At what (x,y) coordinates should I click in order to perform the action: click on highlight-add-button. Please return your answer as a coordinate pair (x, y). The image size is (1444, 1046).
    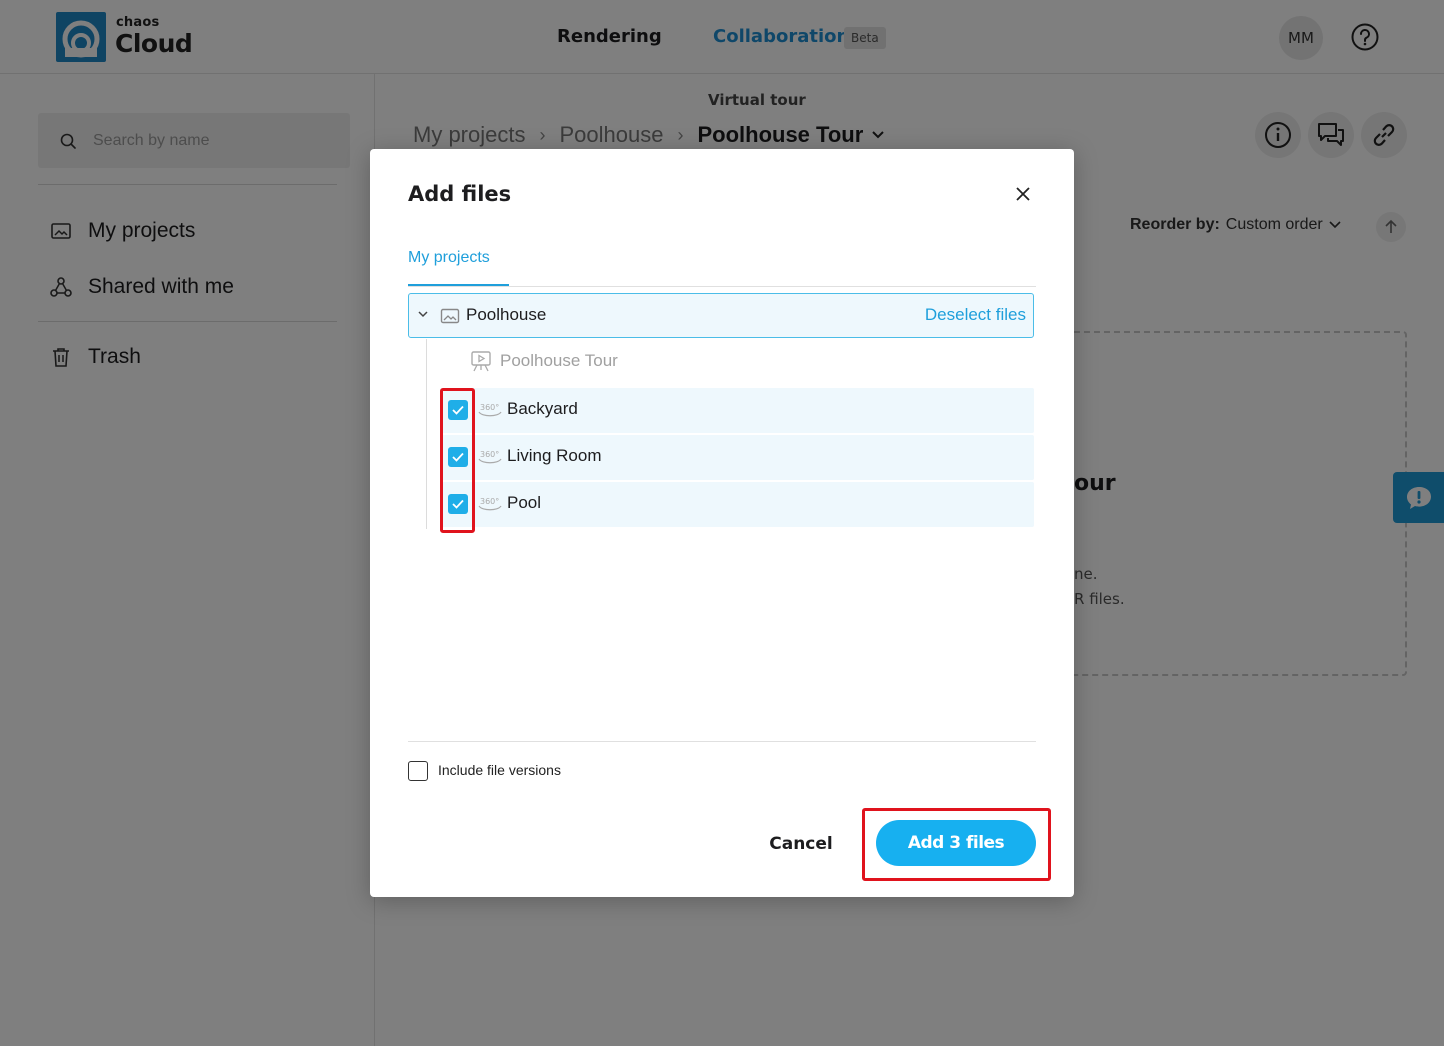
    Looking at the image, I should click on (956, 844).